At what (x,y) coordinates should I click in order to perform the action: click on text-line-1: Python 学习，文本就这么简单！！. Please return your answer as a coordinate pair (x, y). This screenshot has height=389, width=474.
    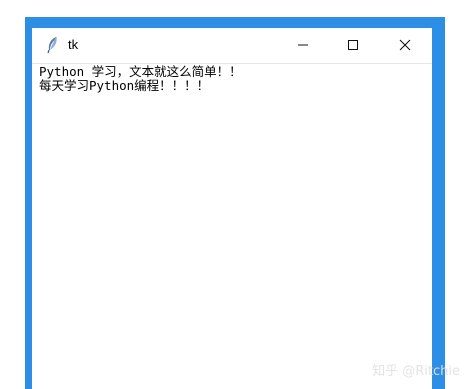
    Looking at the image, I should click on (140, 71).